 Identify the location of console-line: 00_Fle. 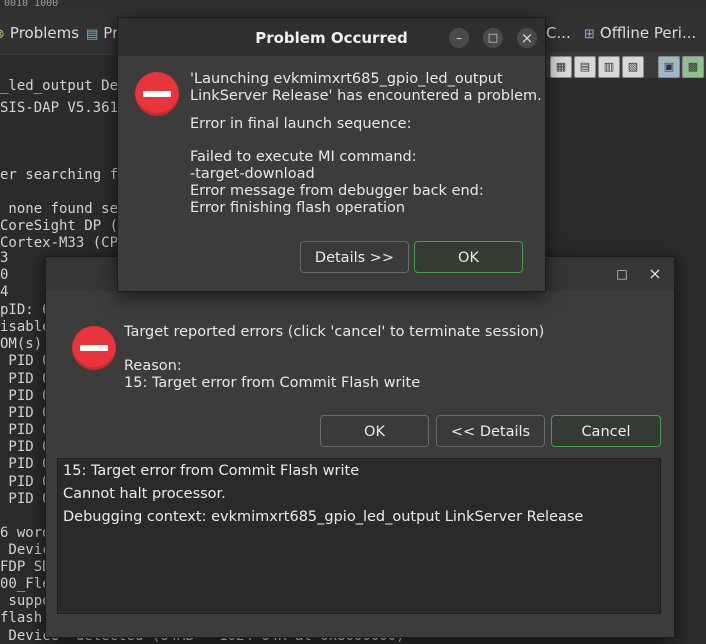
(25, 584).